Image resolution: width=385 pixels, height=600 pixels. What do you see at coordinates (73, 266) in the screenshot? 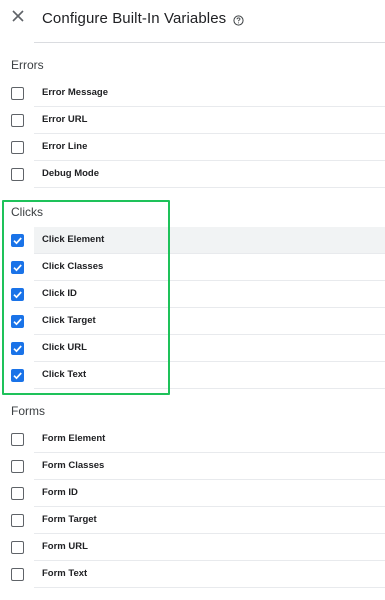
I see `variable-label: Click Classes` at bounding box center [73, 266].